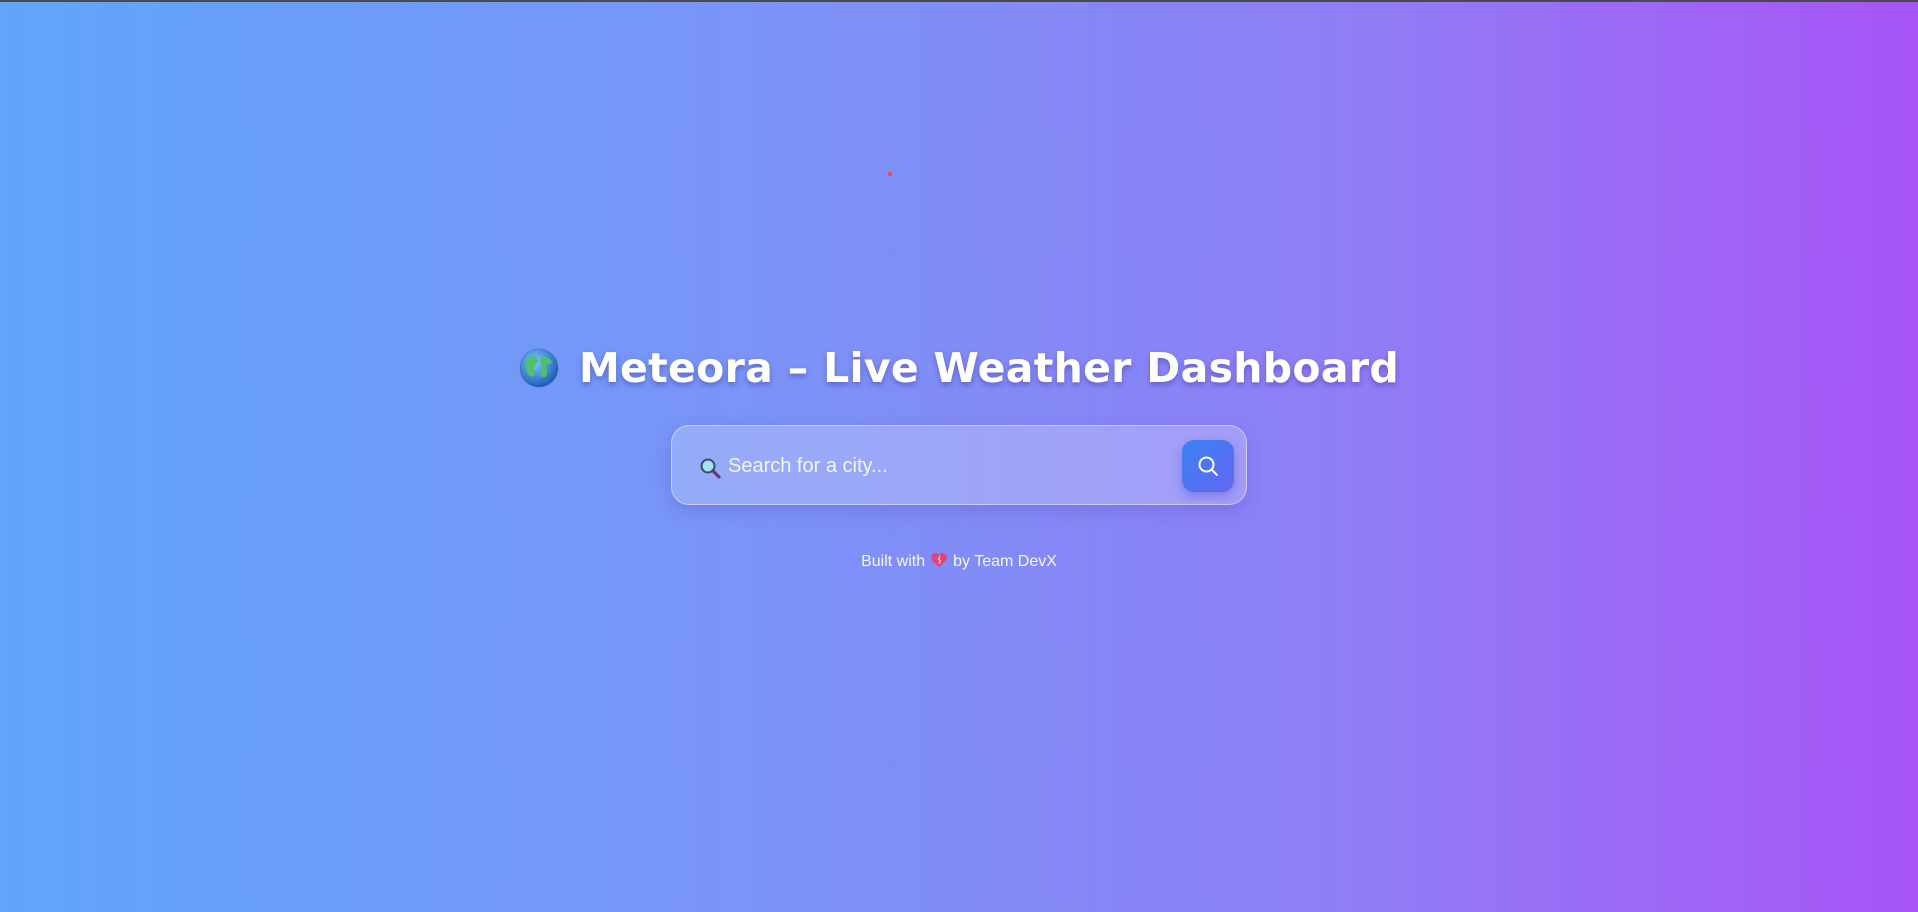 This screenshot has width=1918, height=912. I want to click on footer-credit: Built with by Team DevX, so click(959, 562).